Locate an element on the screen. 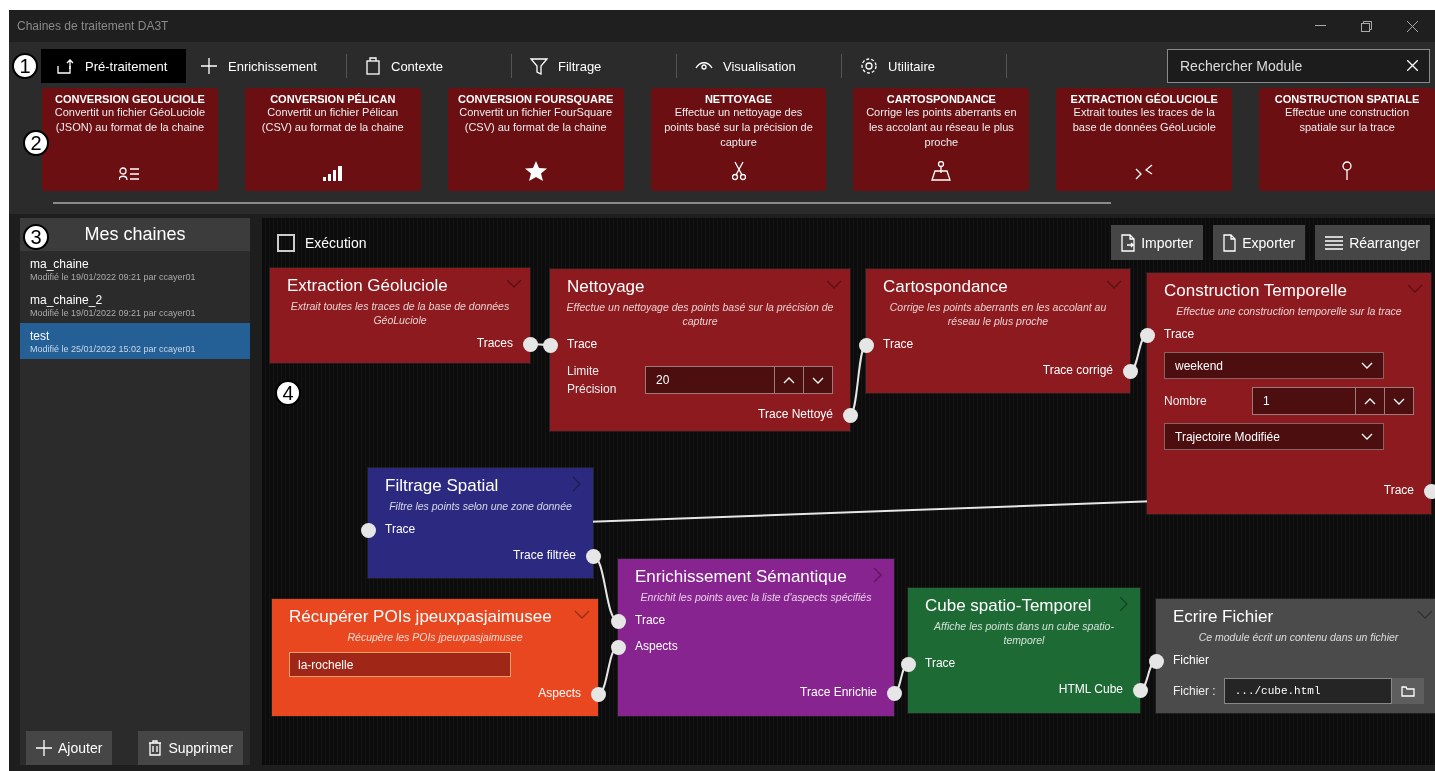  import-button: Importer is located at coordinates (1157, 242).